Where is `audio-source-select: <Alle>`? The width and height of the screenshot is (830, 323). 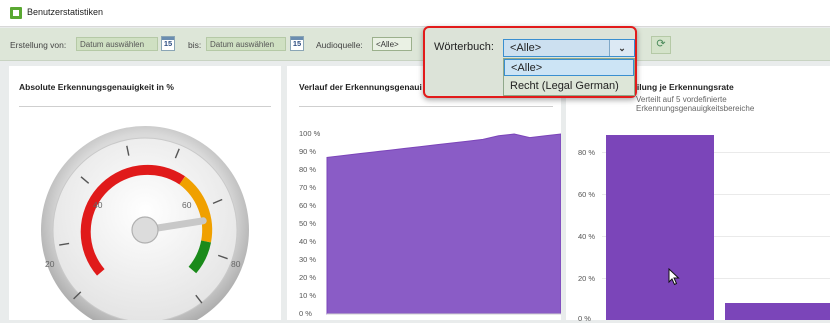
audio-source-select: <Alle> is located at coordinates (392, 44).